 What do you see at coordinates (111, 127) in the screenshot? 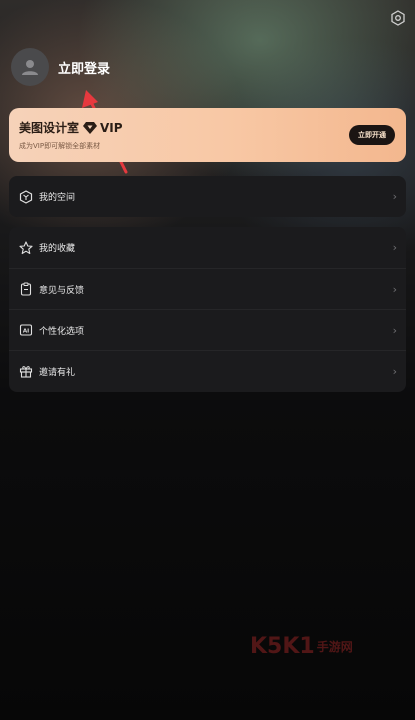
I see `vip-tag: VIP` at bounding box center [111, 127].